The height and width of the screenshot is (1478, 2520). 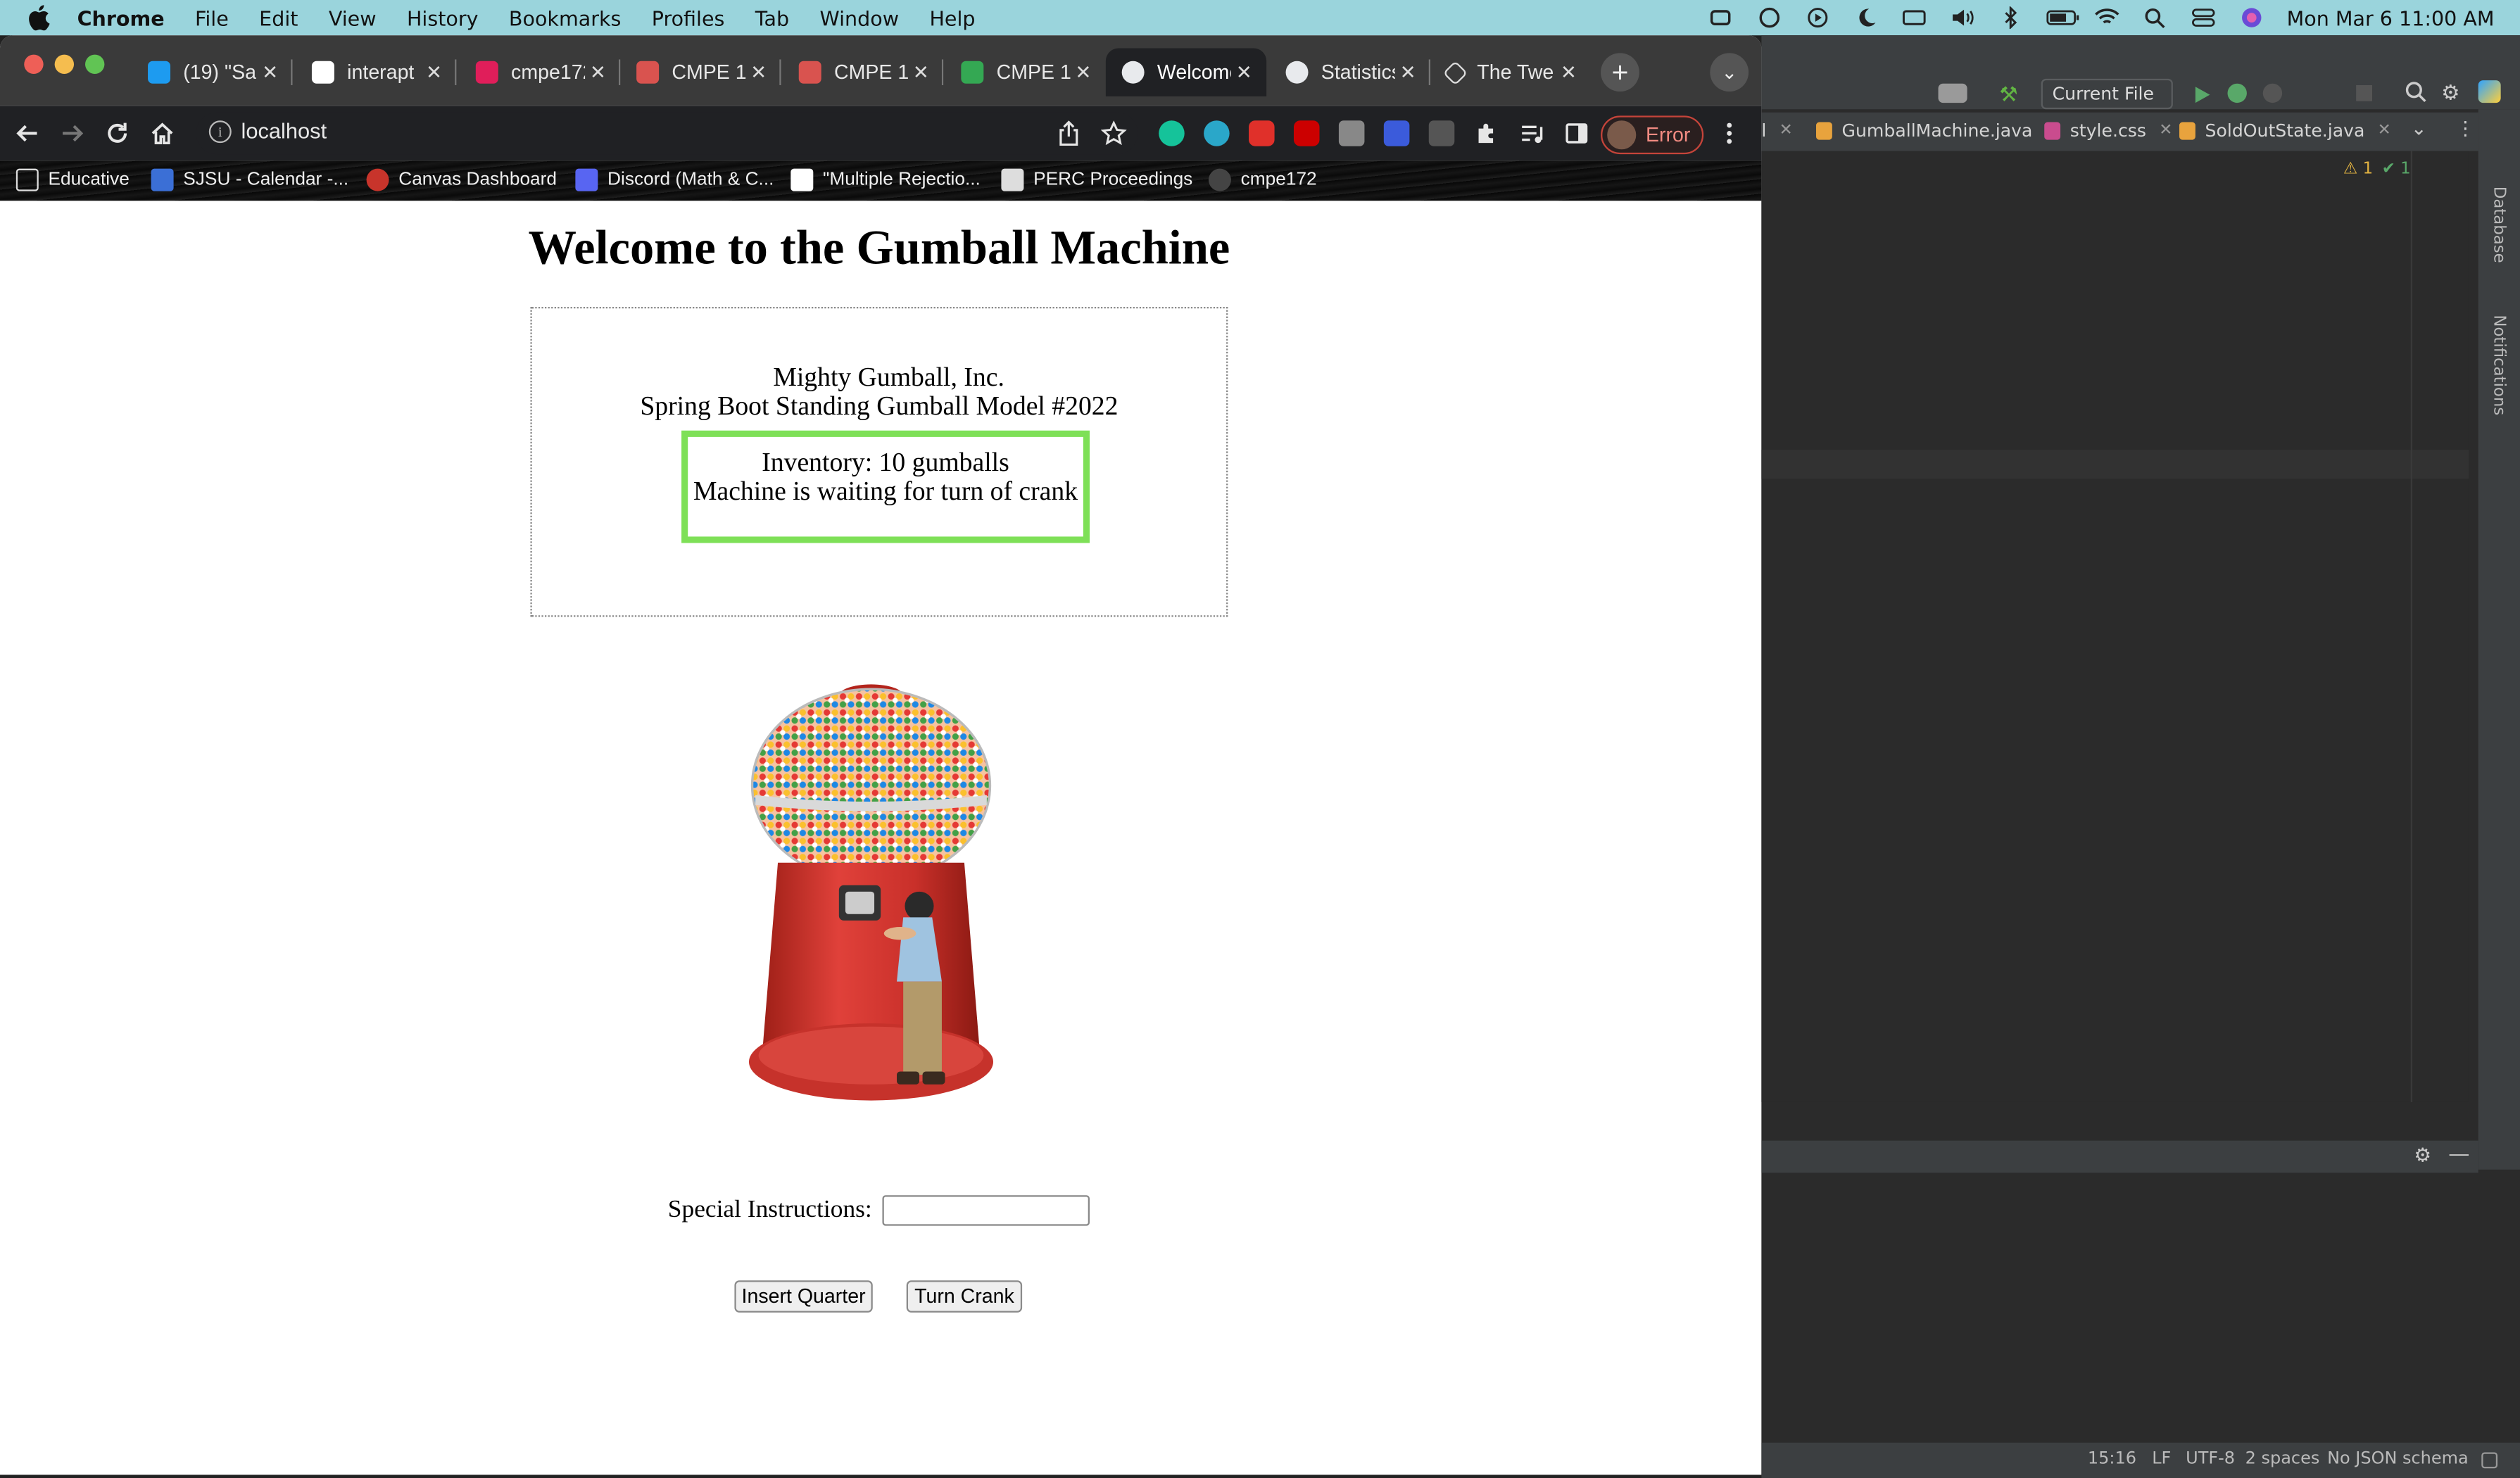 I want to click on back-icon, so click(x=27, y=134).